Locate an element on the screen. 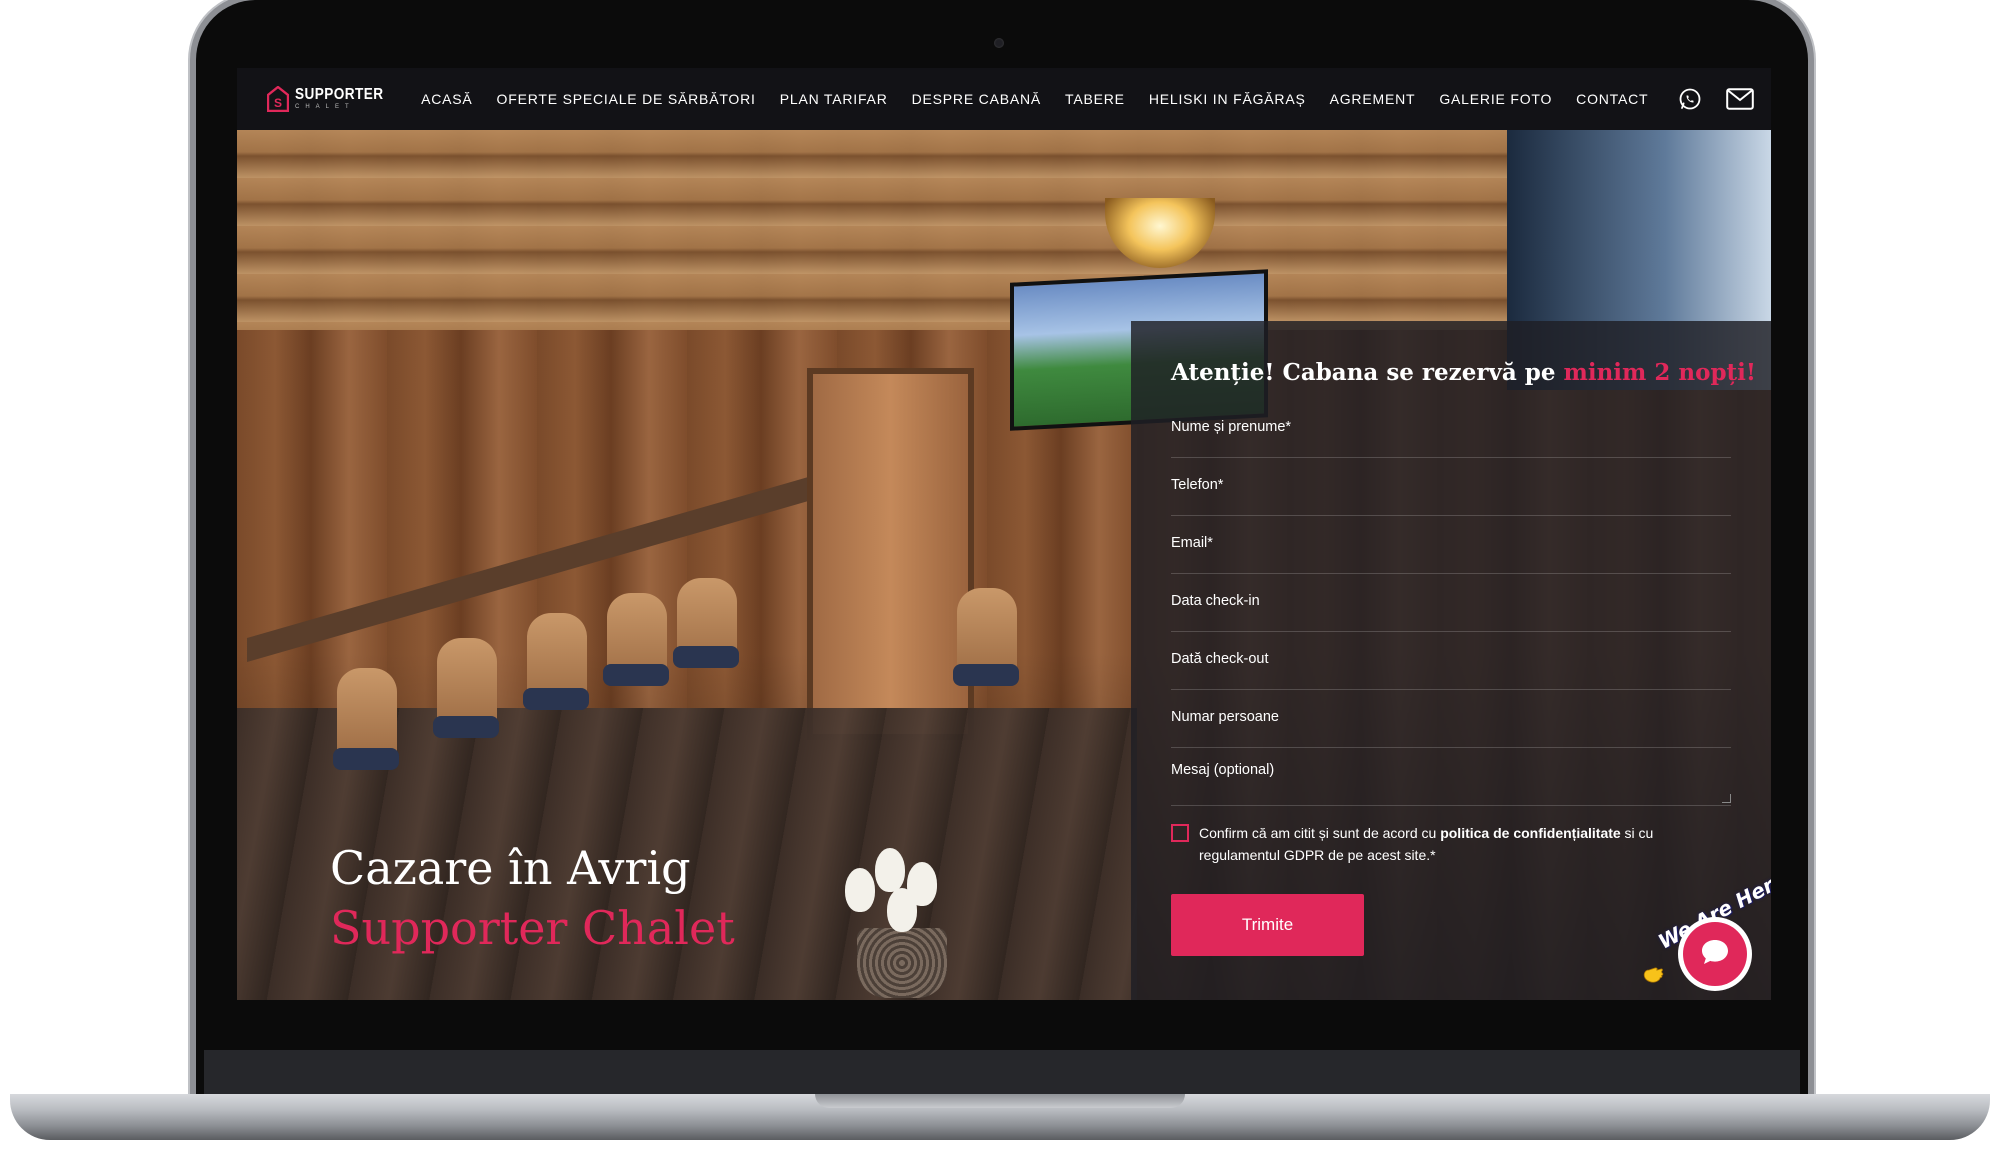 This screenshot has width=2000, height=1160. textarea-resize-handle is located at coordinates (1726, 798).